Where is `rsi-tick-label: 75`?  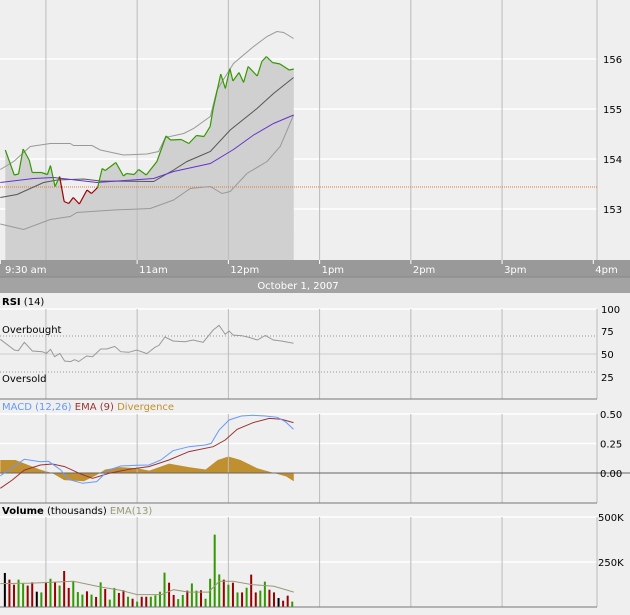
rsi-tick-label: 75 is located at coordinates (607, 332).